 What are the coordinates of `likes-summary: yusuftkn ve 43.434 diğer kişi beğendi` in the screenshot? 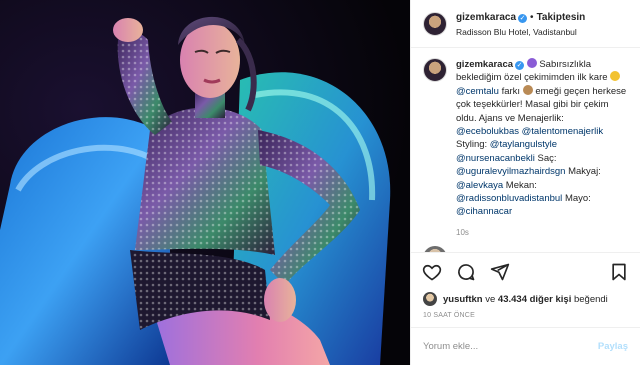 It's located at (525, 299).